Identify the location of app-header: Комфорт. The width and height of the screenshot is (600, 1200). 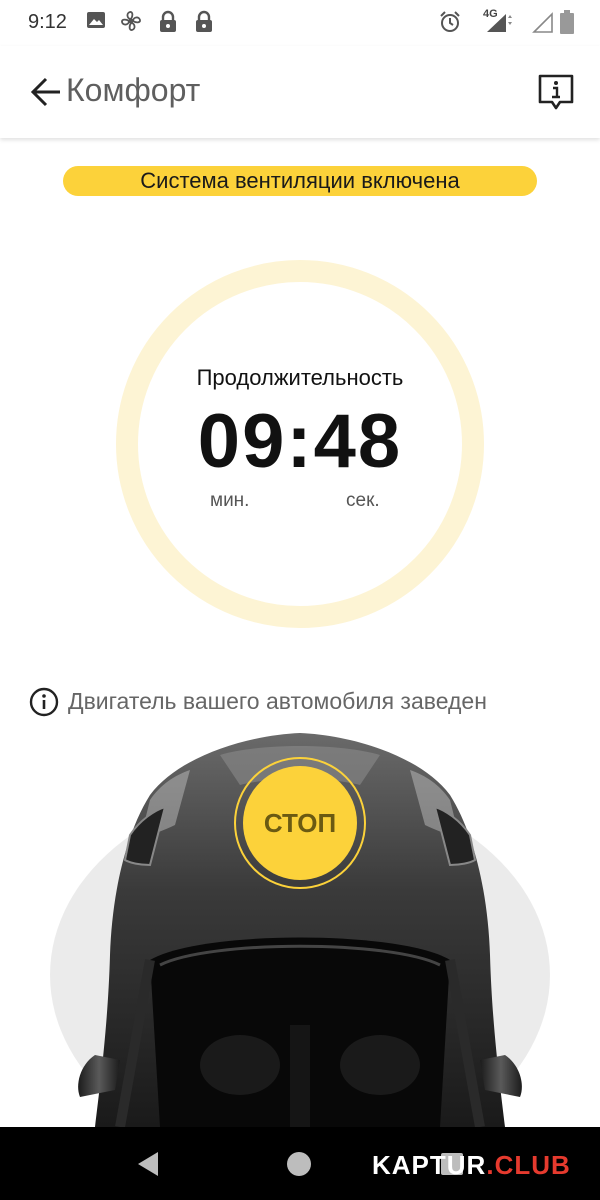
(300, 92).